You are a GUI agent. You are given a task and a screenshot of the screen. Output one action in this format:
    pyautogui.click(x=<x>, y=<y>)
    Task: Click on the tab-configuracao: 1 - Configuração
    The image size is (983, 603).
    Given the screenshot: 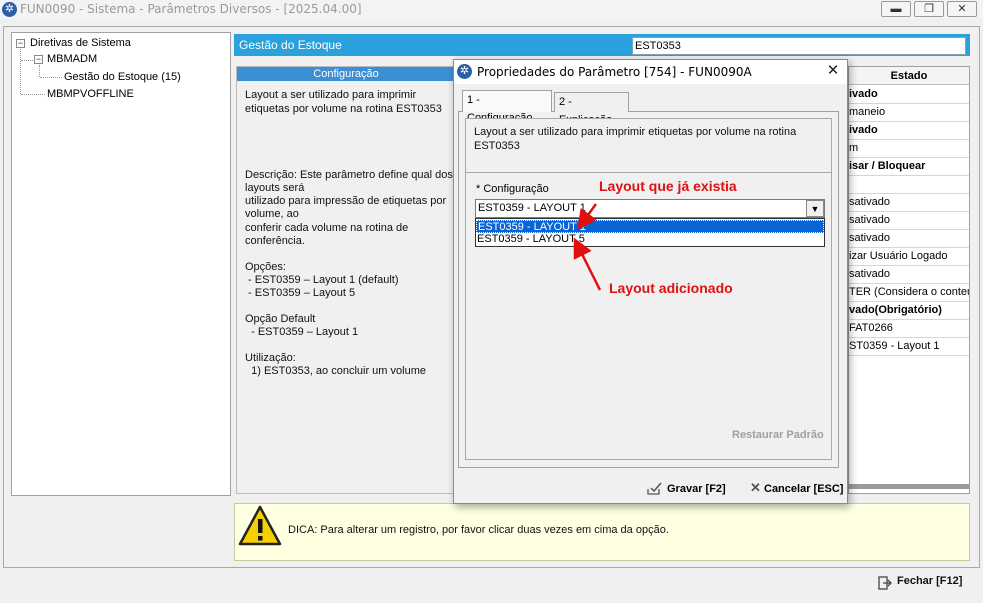 What is the action you would take?
    pyautogui.click(x=507, y=107)
    